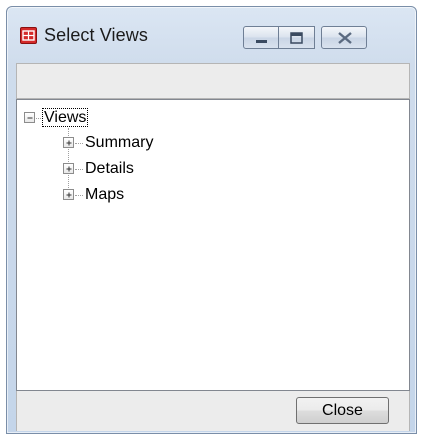 This screenshot has height=434, width=423. I want to click on expand-summary-toggle, so click(68, 142).